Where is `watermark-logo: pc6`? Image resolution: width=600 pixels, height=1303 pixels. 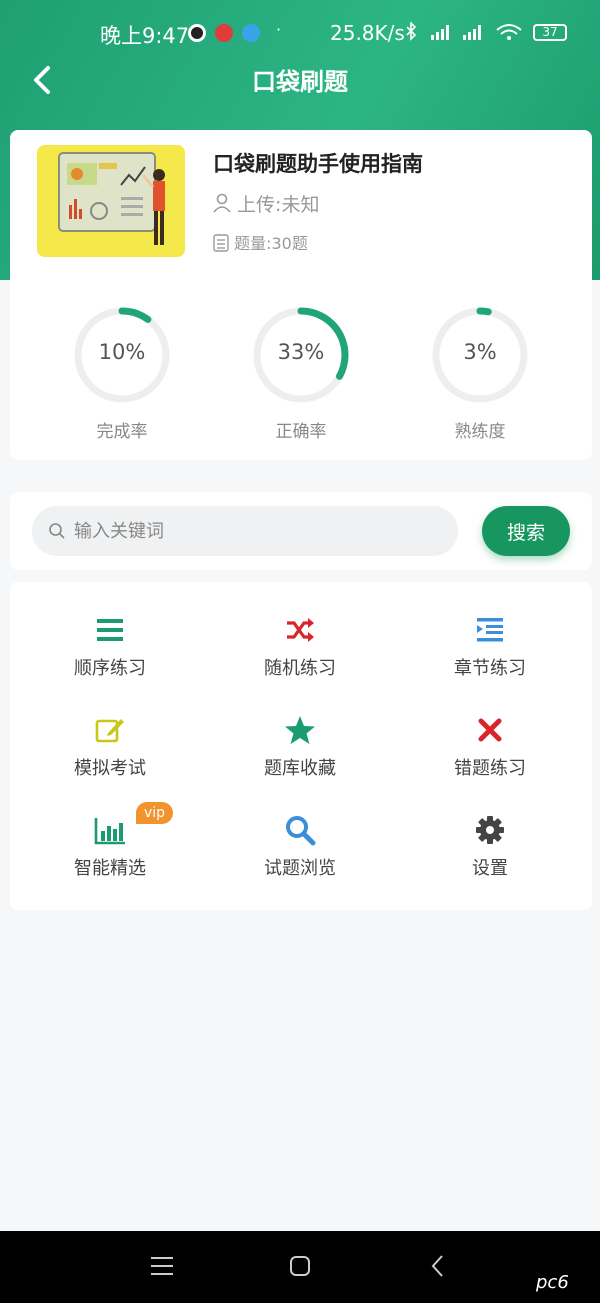
watermark-logo: pc6 is located at coordinates (552, 1282).